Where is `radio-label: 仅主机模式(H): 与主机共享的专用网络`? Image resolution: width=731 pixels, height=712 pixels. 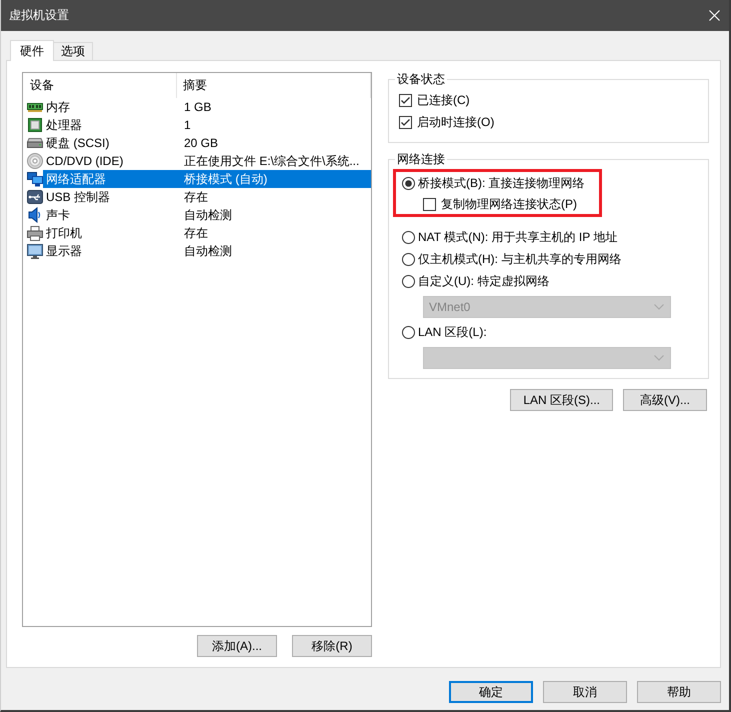 radio-label: 仅主机模式(H): 与主机共享的专用网络 is located at coordinates (520, 259).